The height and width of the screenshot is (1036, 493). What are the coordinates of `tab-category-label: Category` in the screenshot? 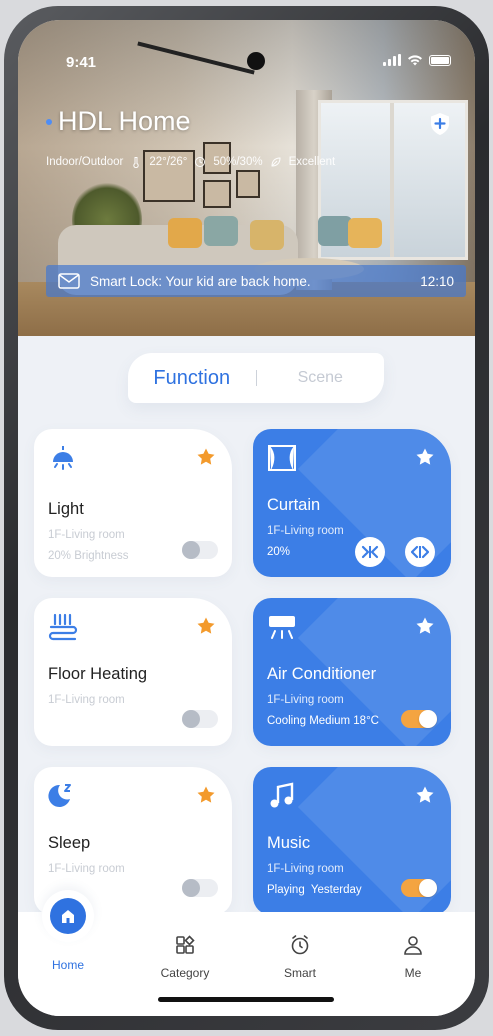 It's located at (185, 973).